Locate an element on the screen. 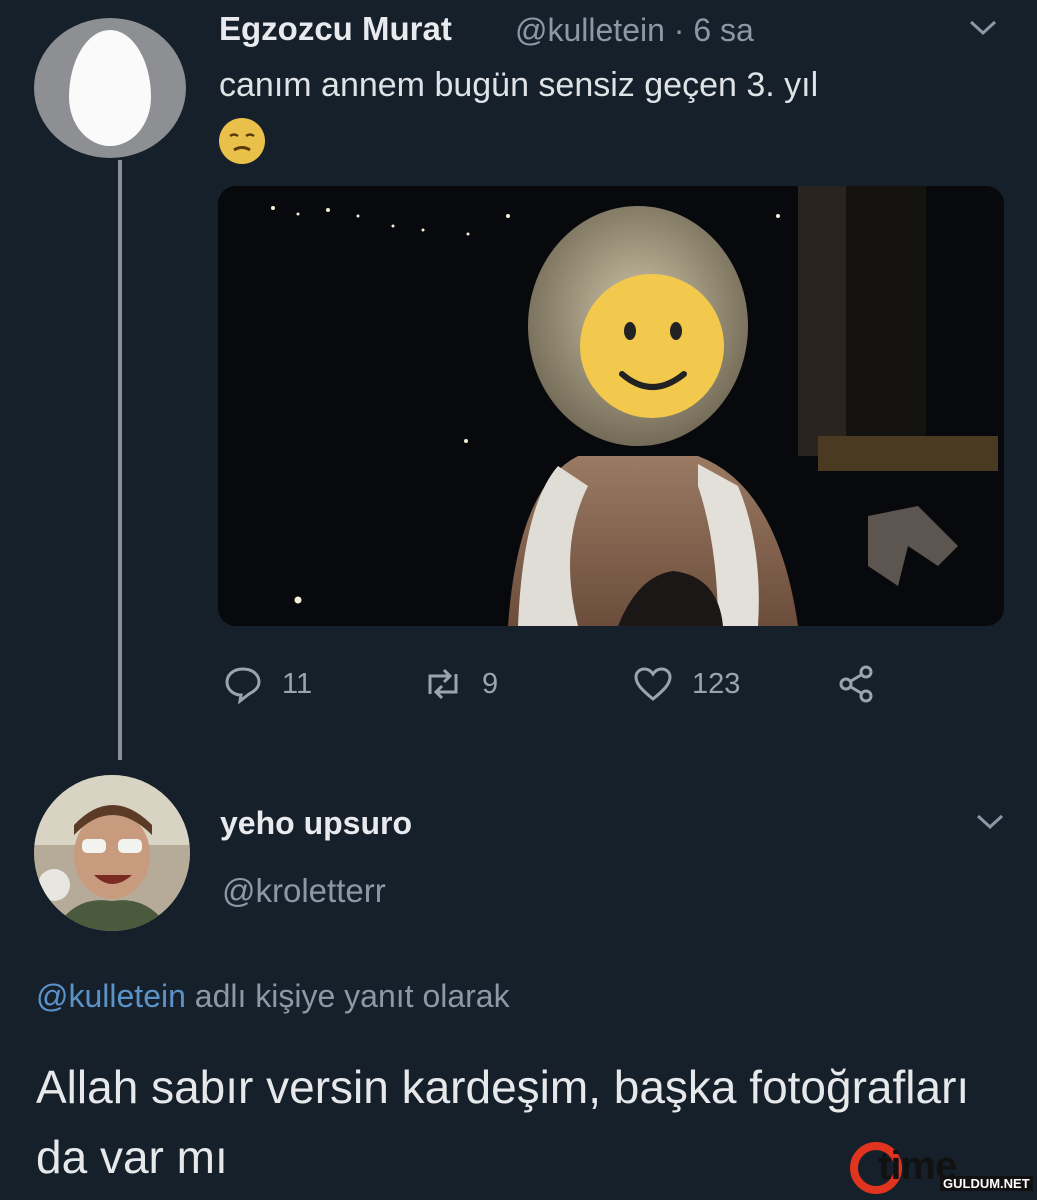 This screenshot has height=1200, width=1037. face-cover-smiley is located at coordinates (652, 346).